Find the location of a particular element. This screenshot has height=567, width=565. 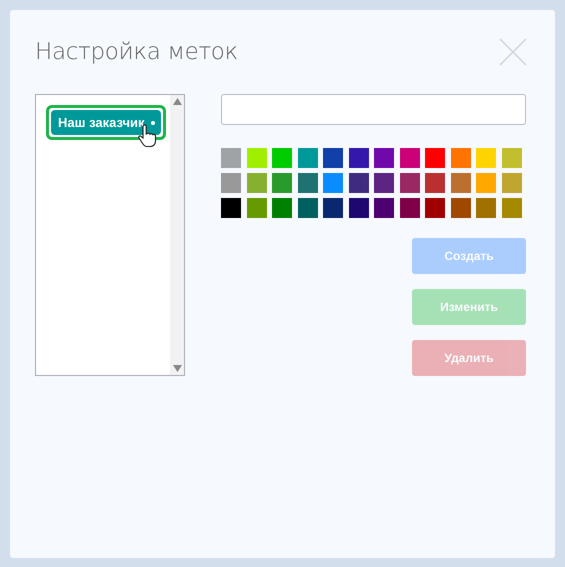

close-icon is located at coordinates (513, 52).